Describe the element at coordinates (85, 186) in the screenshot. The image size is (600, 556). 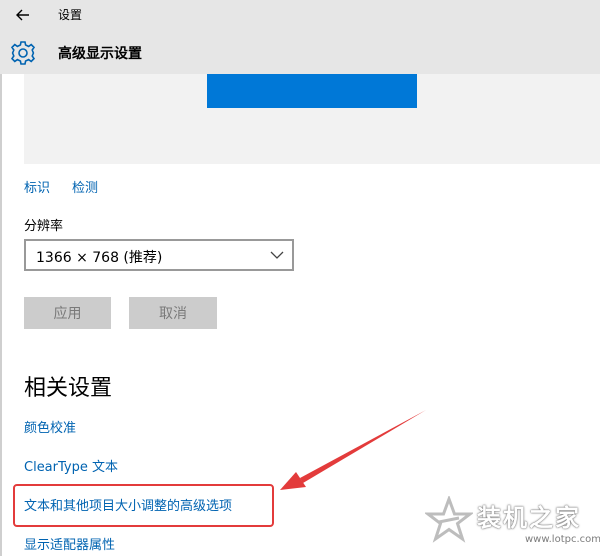
I see `detect-link: 检测` at that location.